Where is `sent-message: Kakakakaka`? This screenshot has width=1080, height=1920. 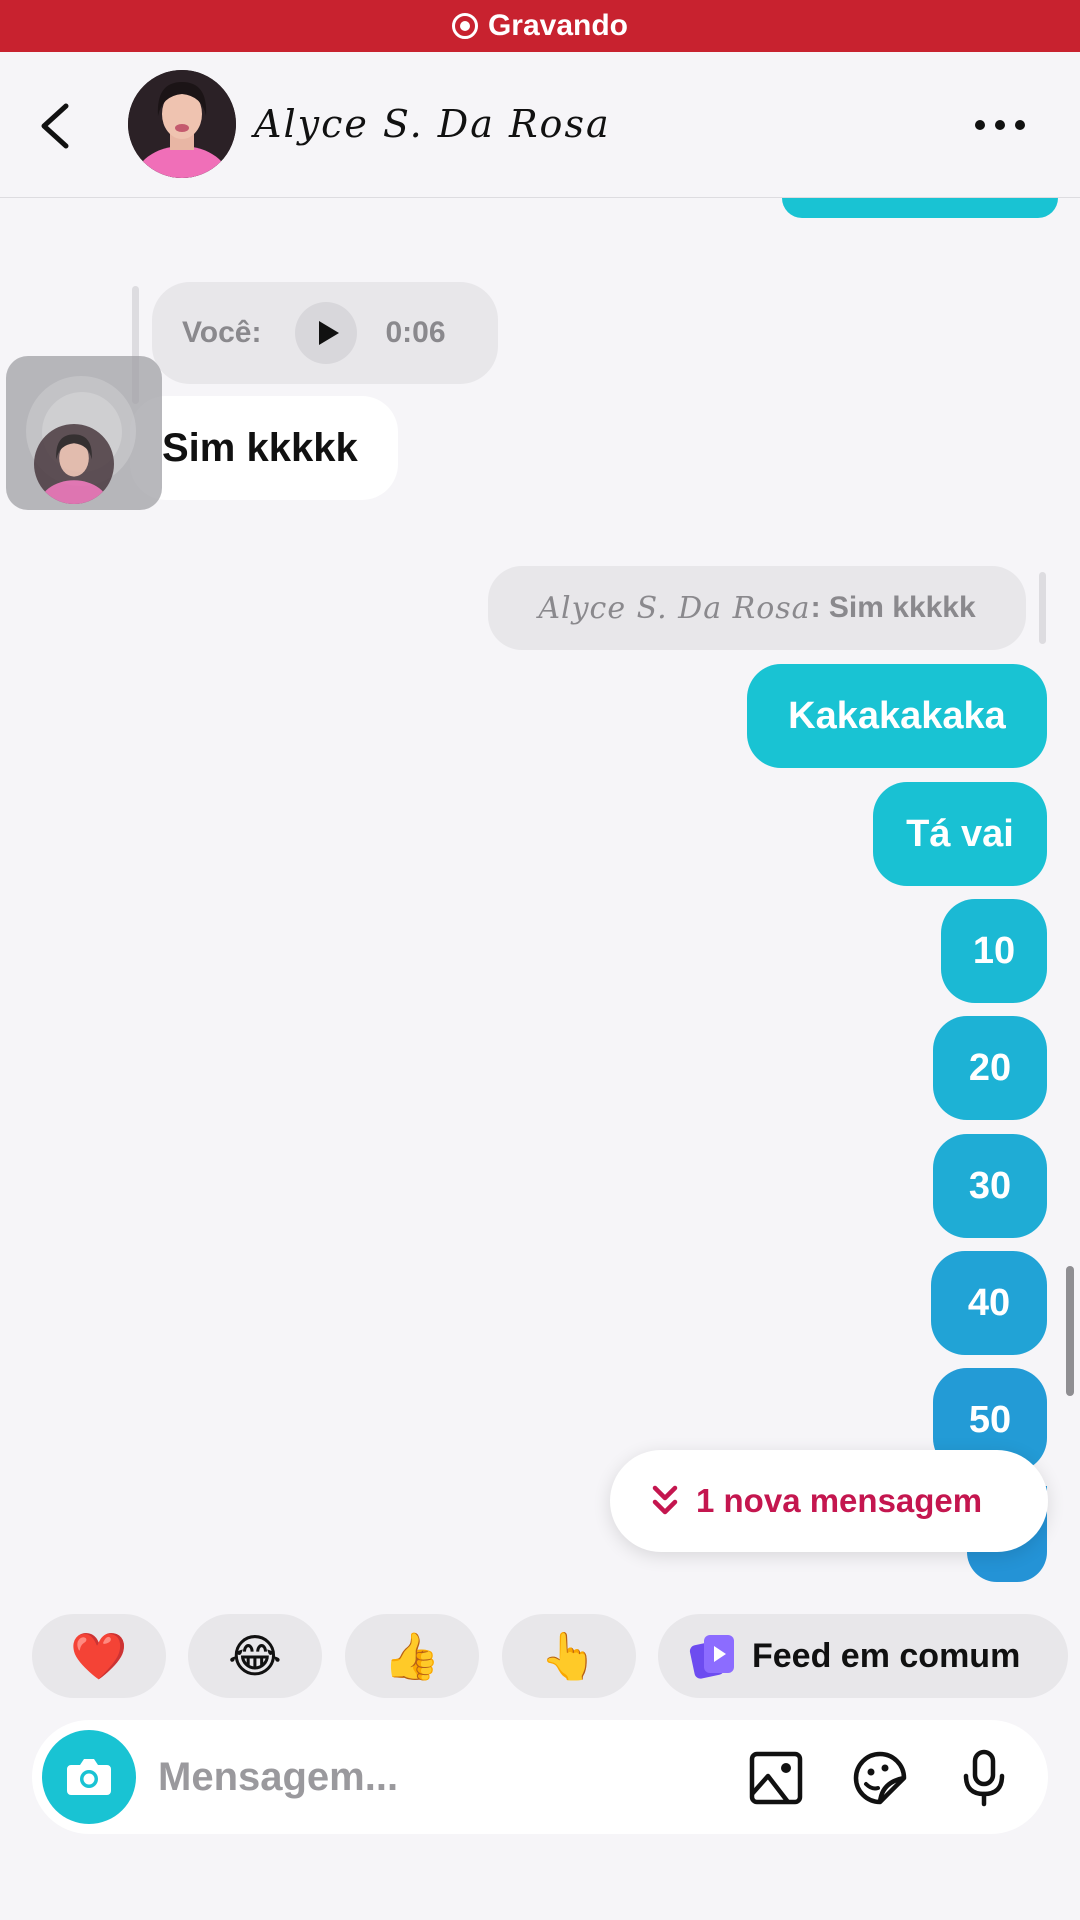
sent-message: Kakakakaka is located at coordinates (897, 716).